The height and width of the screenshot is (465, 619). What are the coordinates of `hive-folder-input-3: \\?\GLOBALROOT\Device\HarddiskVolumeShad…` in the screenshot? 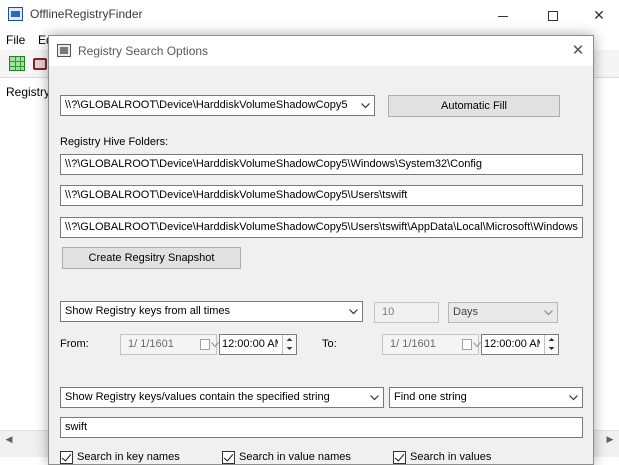 It's located at (321, 227).